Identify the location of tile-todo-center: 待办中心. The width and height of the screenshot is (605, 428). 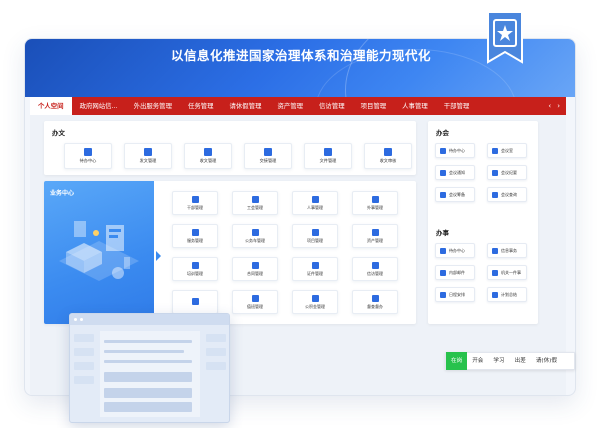
(88, 156).